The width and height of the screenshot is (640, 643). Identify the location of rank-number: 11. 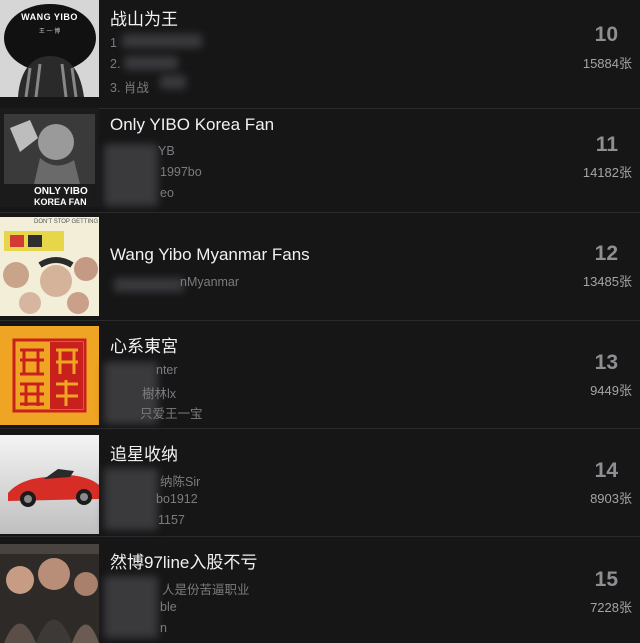
(606, 144).